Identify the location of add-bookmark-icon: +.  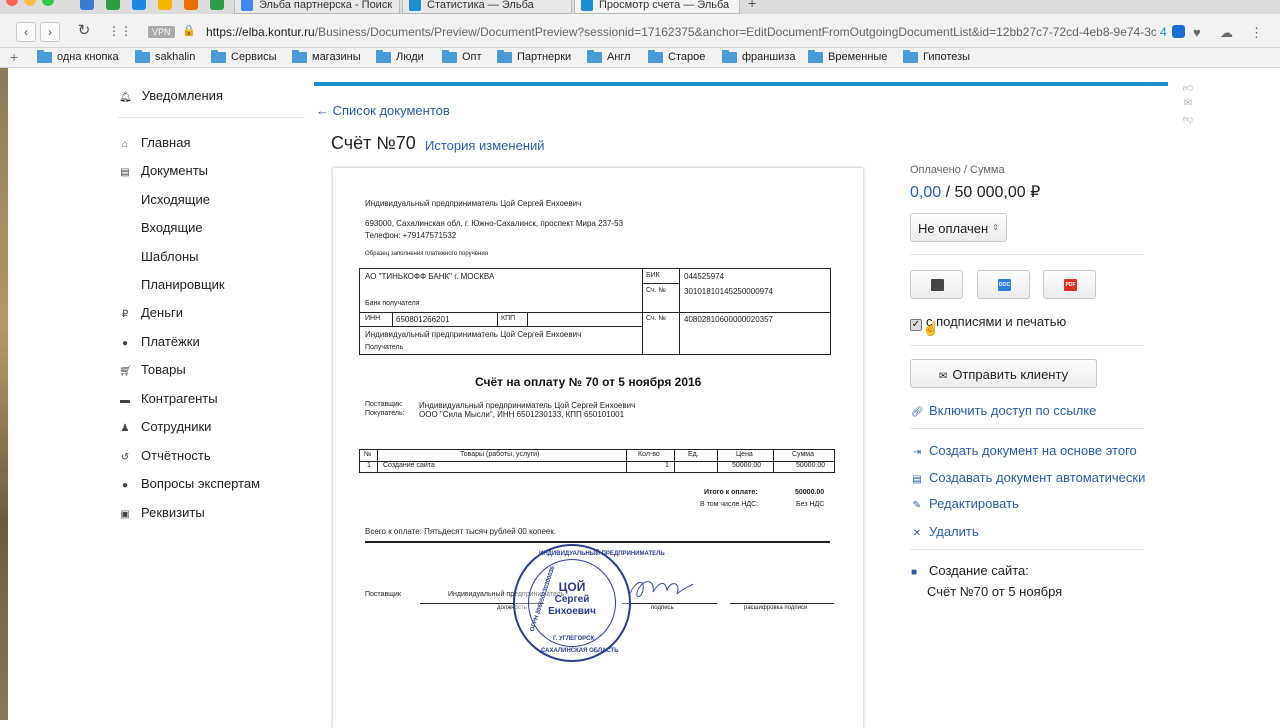
(14, 57).